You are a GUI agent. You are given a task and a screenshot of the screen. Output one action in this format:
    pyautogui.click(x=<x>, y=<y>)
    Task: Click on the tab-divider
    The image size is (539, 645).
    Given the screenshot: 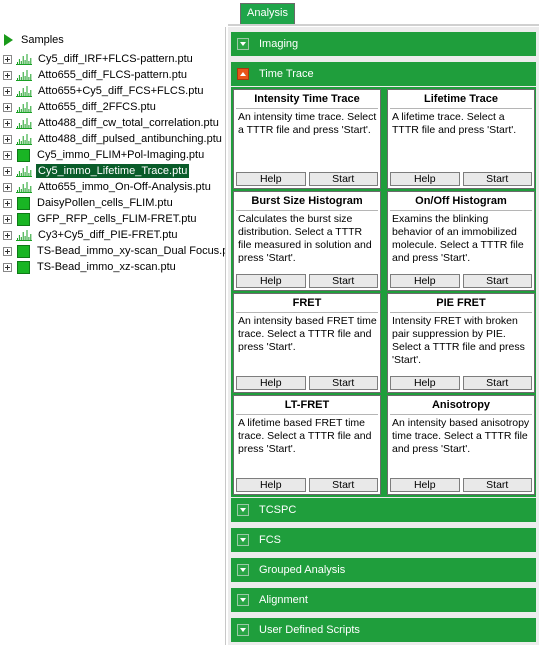 What is the action you would take?
    pyautogui.click(x=383, y=25)
    